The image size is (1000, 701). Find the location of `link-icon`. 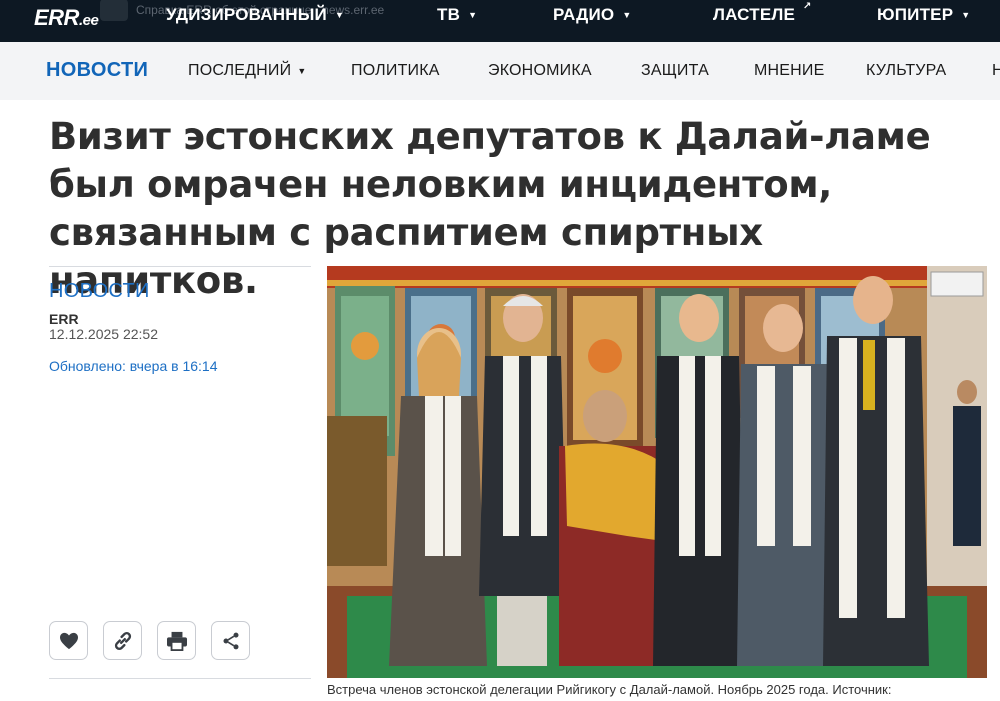

link-icon is located at coordinates (122, 640).